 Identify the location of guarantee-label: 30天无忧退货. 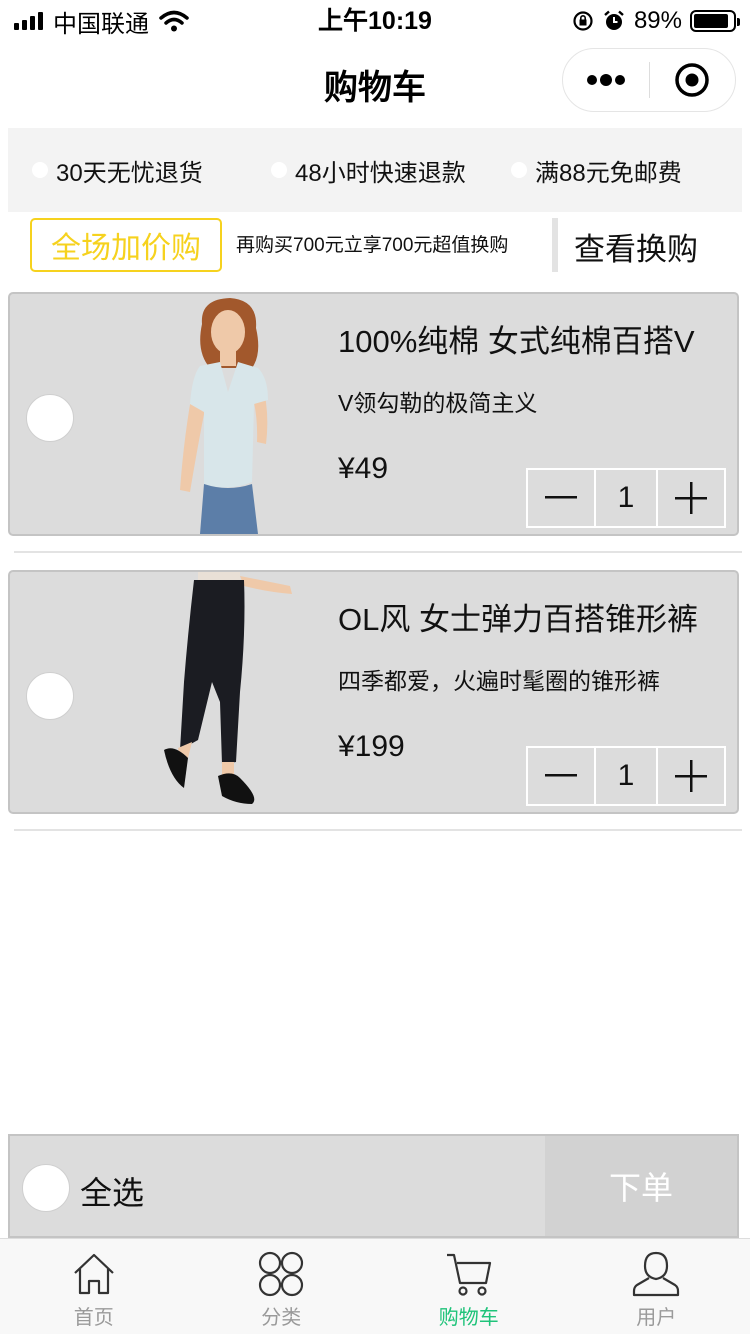
(129, 173).